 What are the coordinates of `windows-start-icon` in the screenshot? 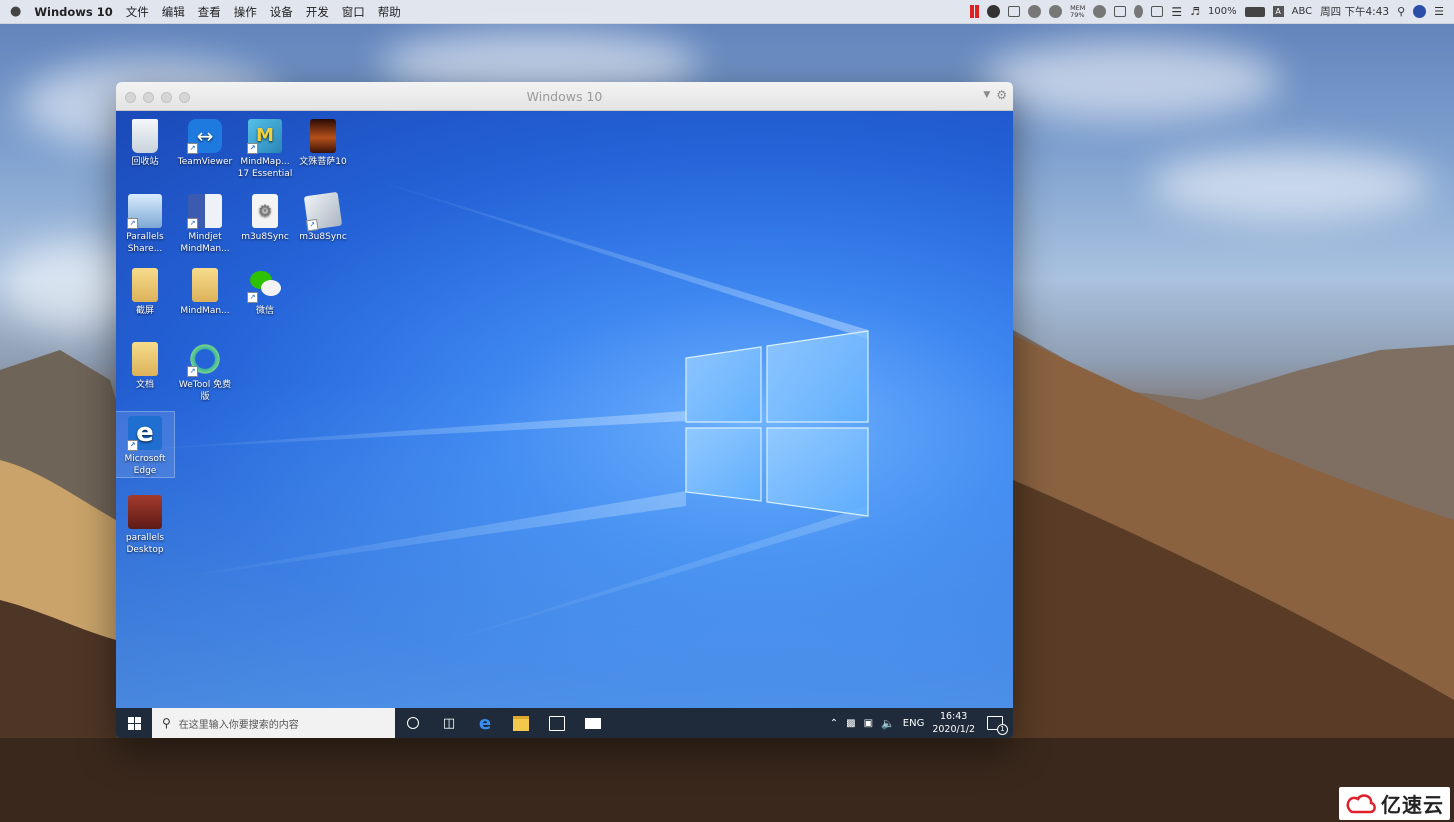 It's located at (134, 723).